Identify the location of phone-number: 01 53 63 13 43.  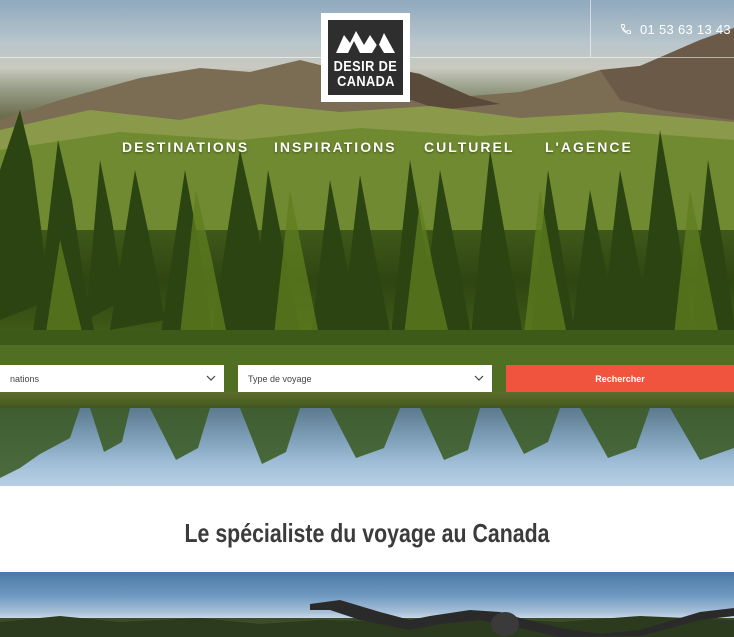
(685, 29).